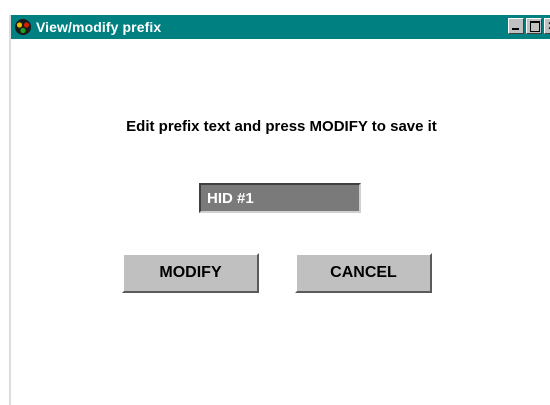 This screenshot has width=550, height=405. I want to click on maximize-icon, so click(534, 26).